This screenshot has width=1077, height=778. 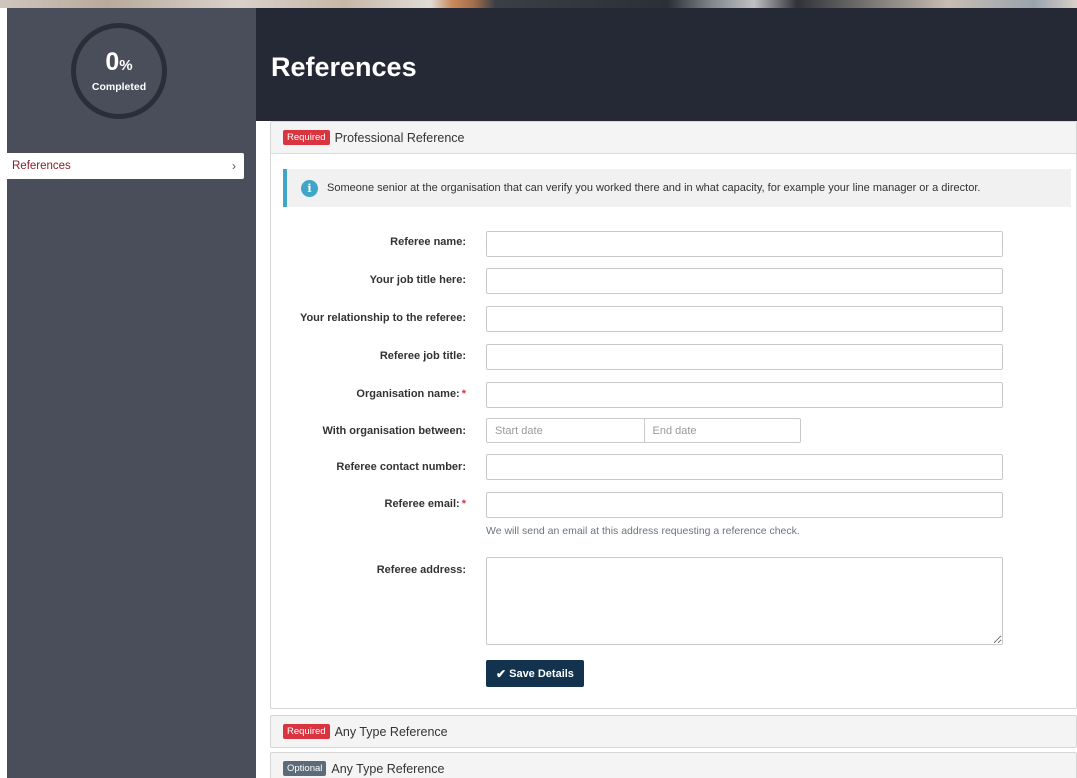 I want to click on organisation-name-input, so click(x=744, y=395).